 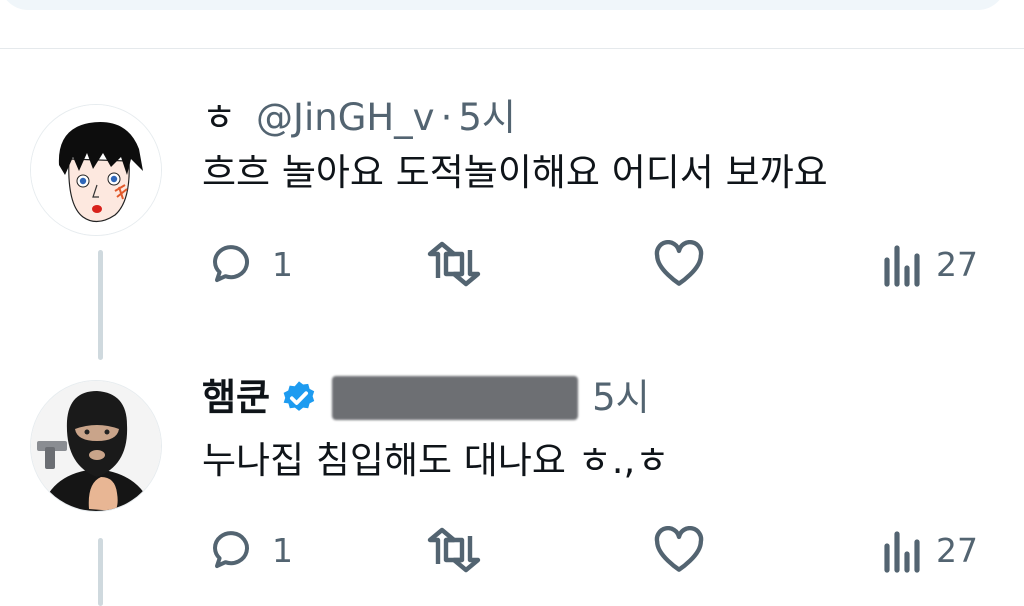 I want to click on tweet-1-reply-button: 1, so click(x=249, y=264).